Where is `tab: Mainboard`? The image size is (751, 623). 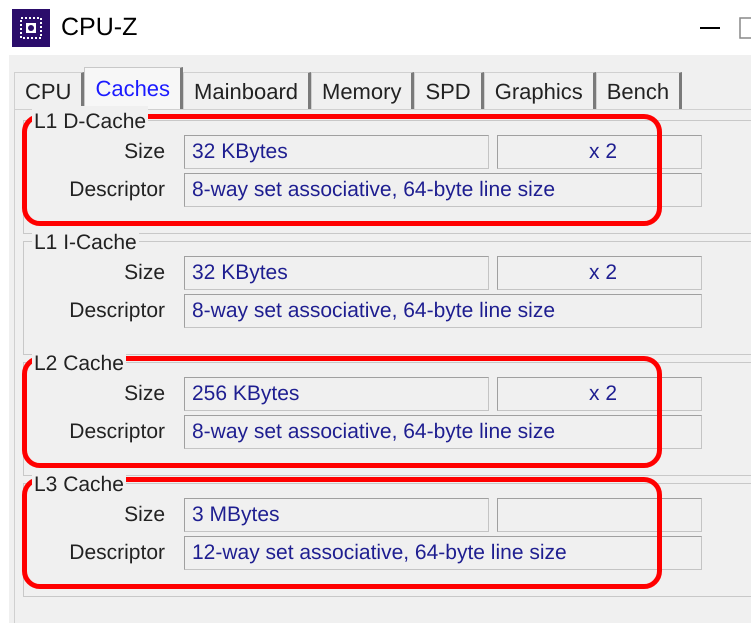
tab: Mainboard is located at coordinates (247, 90).